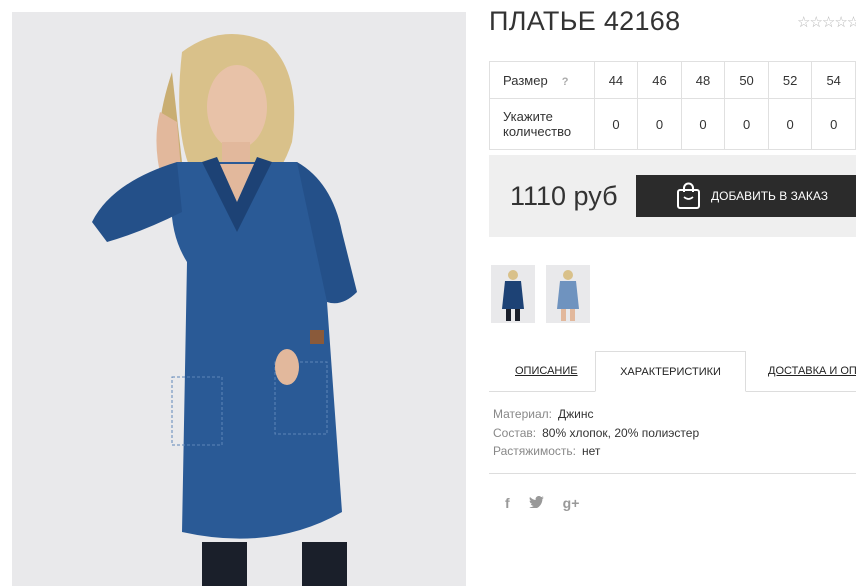 This screenshot has height=586, width=856. Describe the element at coordinates (542, 124) in the screenshot. I see `quantity-row-label: Укажите количество` at that location.